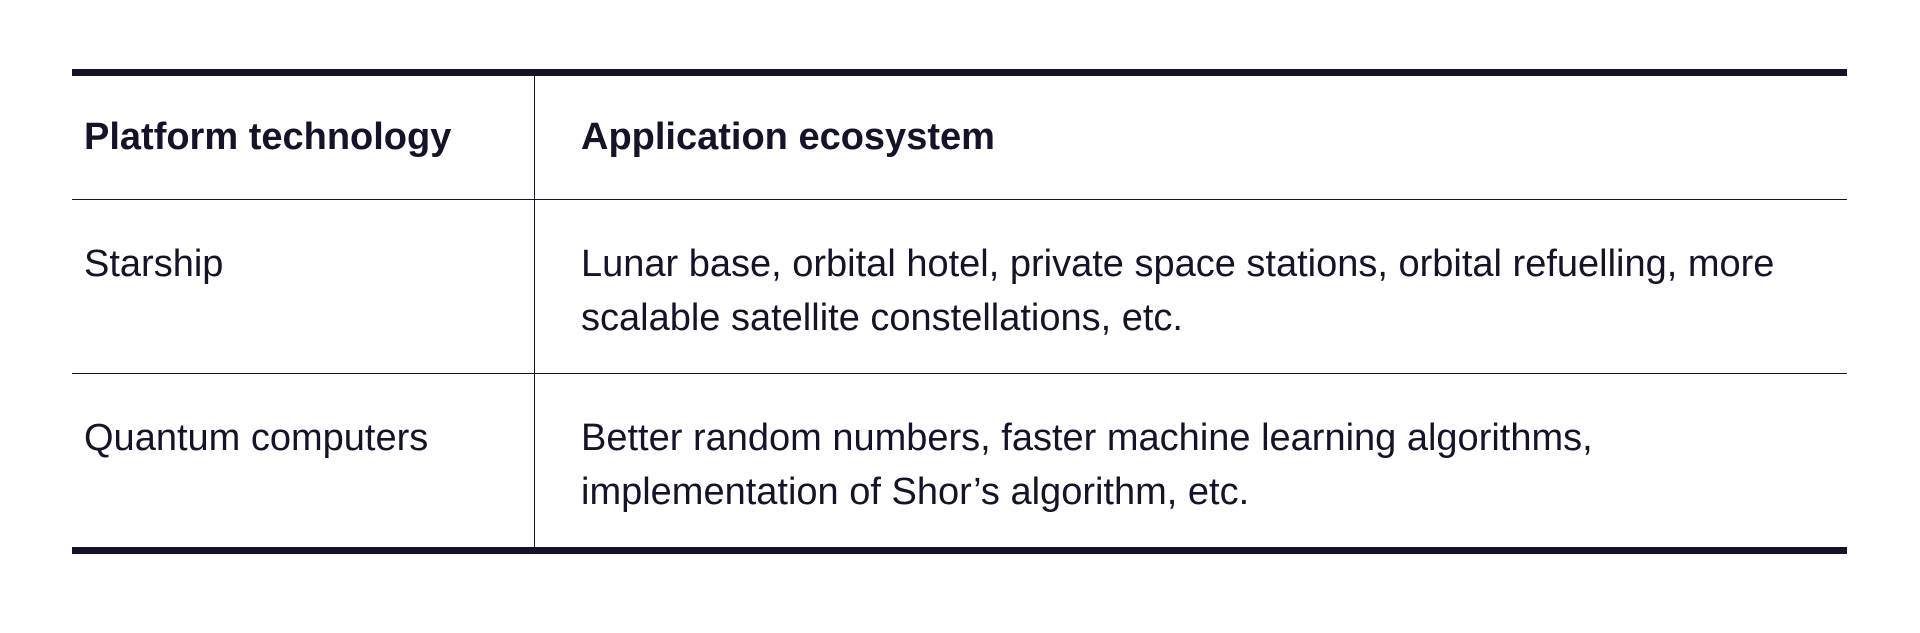  Describe the element at coordinates (303, 286) in the screenshot. I see `platform-cell: Starship` at that location.